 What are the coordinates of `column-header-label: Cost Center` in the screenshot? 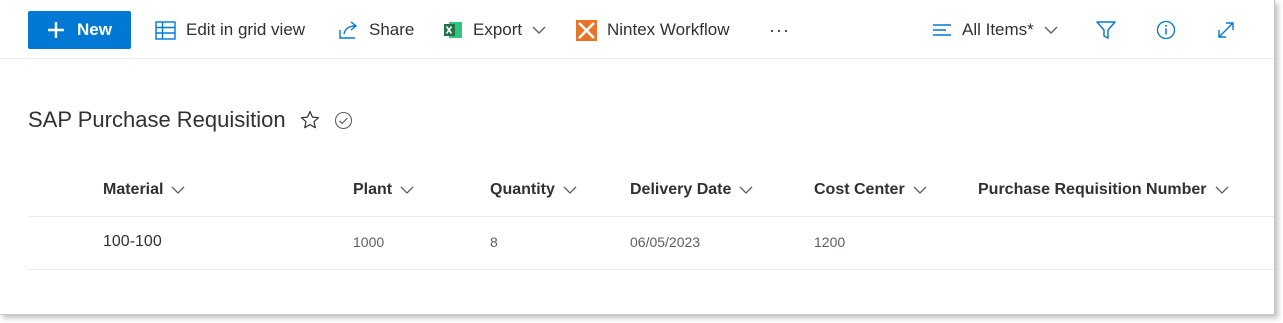 It's located at (859, 189).